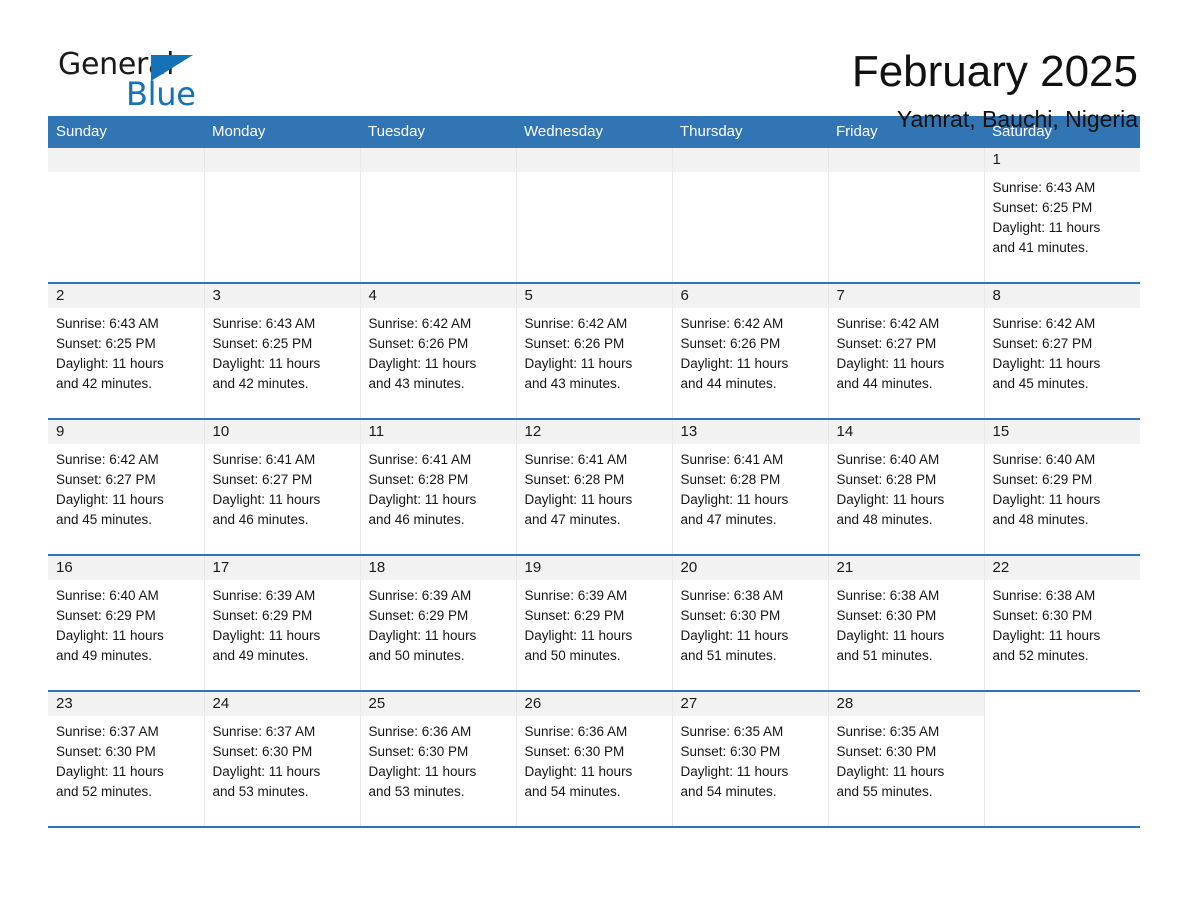  I want to click on day-number-band: 1, so click(1062, 160).